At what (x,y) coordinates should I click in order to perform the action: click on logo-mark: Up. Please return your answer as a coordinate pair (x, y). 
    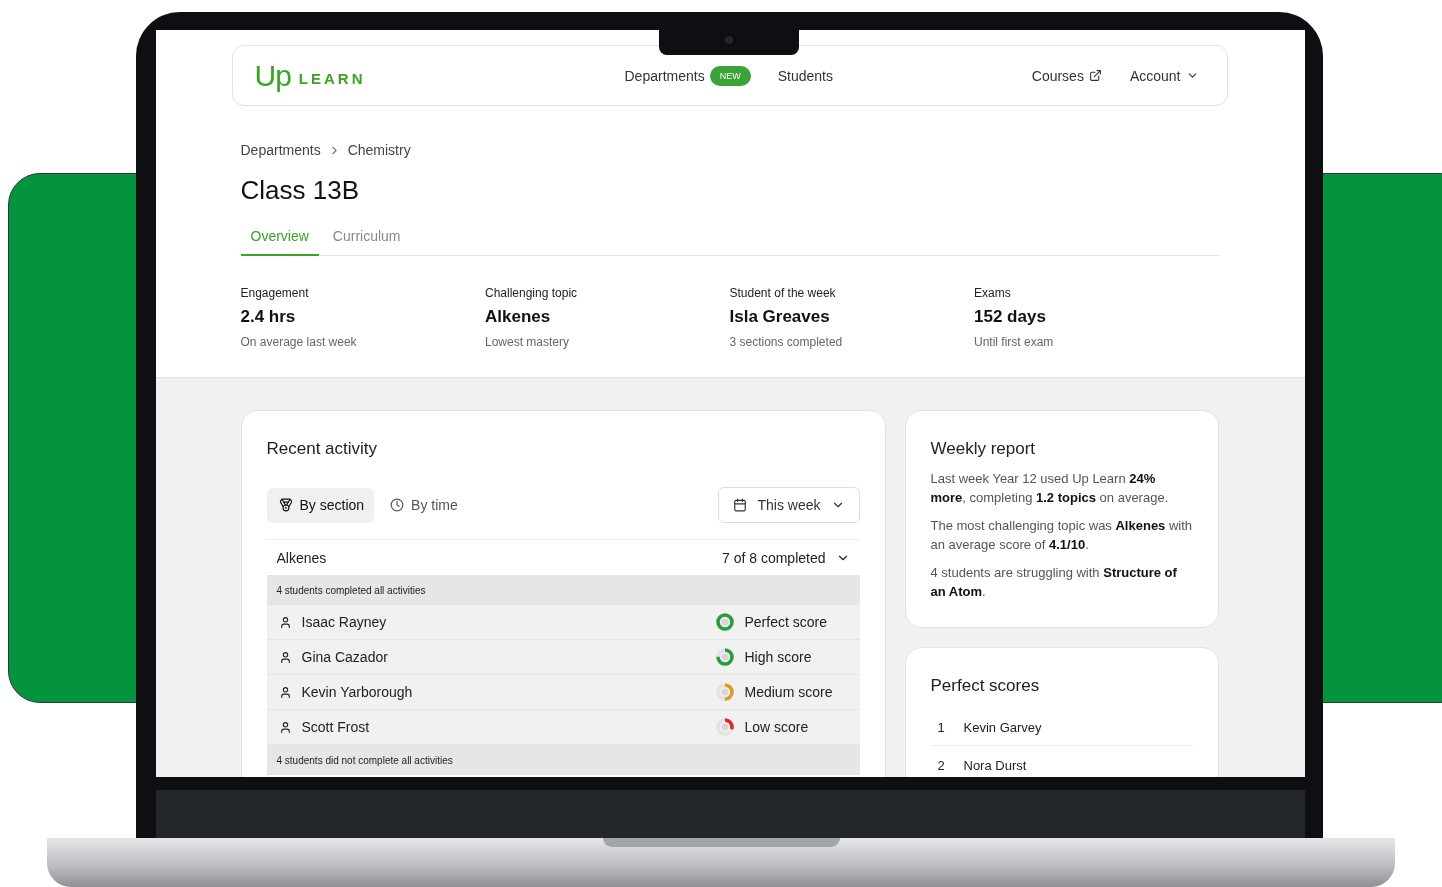
    Looking at the image, I should click on (272, 75).